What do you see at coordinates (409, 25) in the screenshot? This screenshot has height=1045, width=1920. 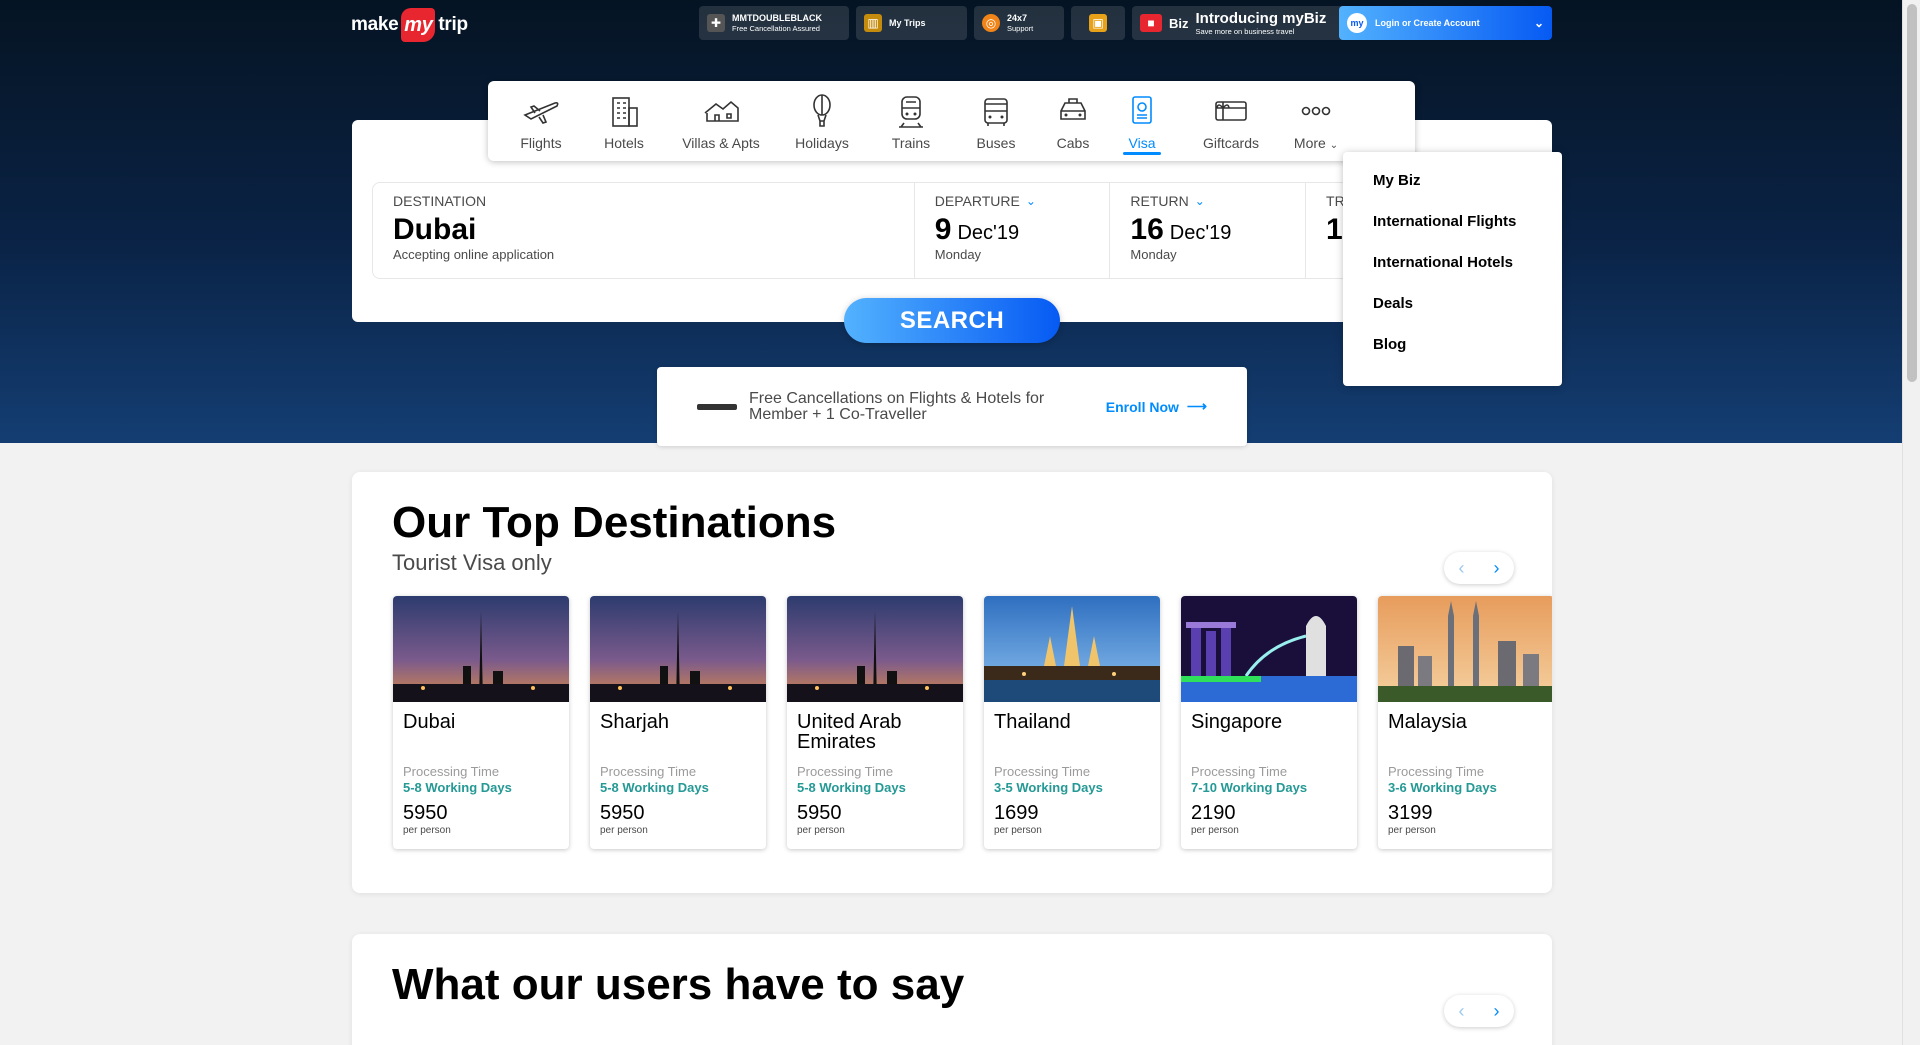 I see `makemytrip-logo: make my trip` at bounding box center [409, 25].